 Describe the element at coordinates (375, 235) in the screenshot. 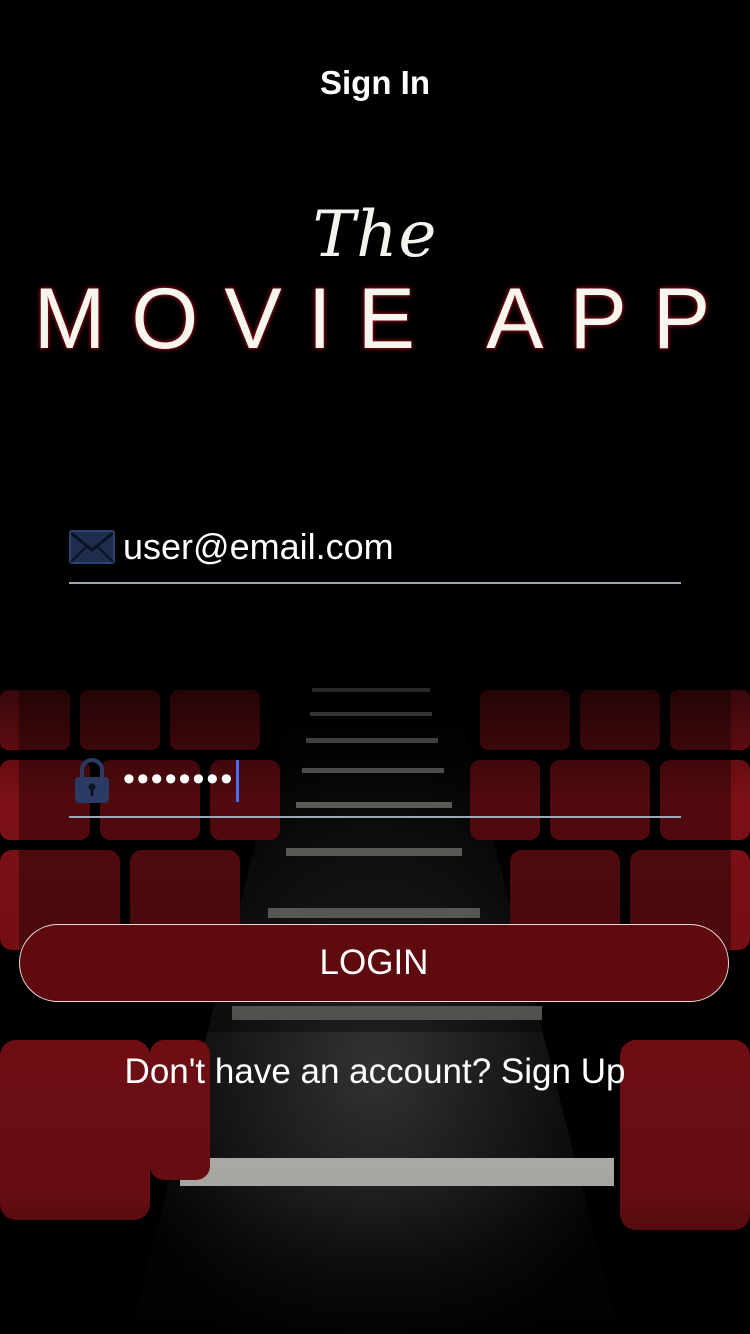

I see `logo-the-text: The` at that location.